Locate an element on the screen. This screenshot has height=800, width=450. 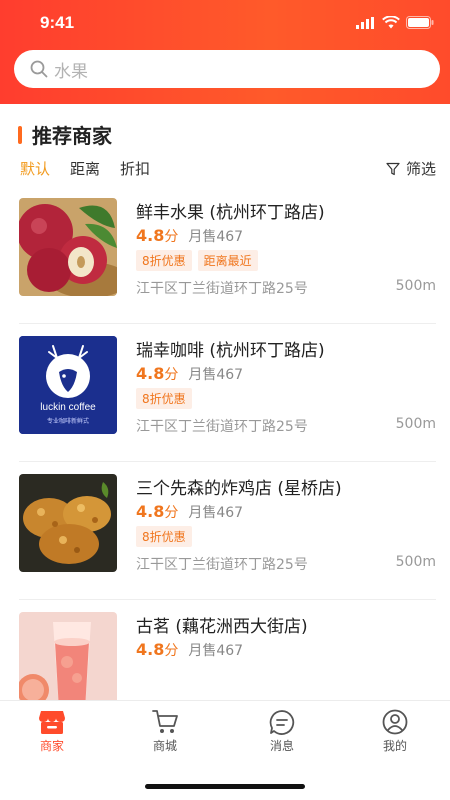
tab-messages: 消息 is located at coordinates (282, 731).